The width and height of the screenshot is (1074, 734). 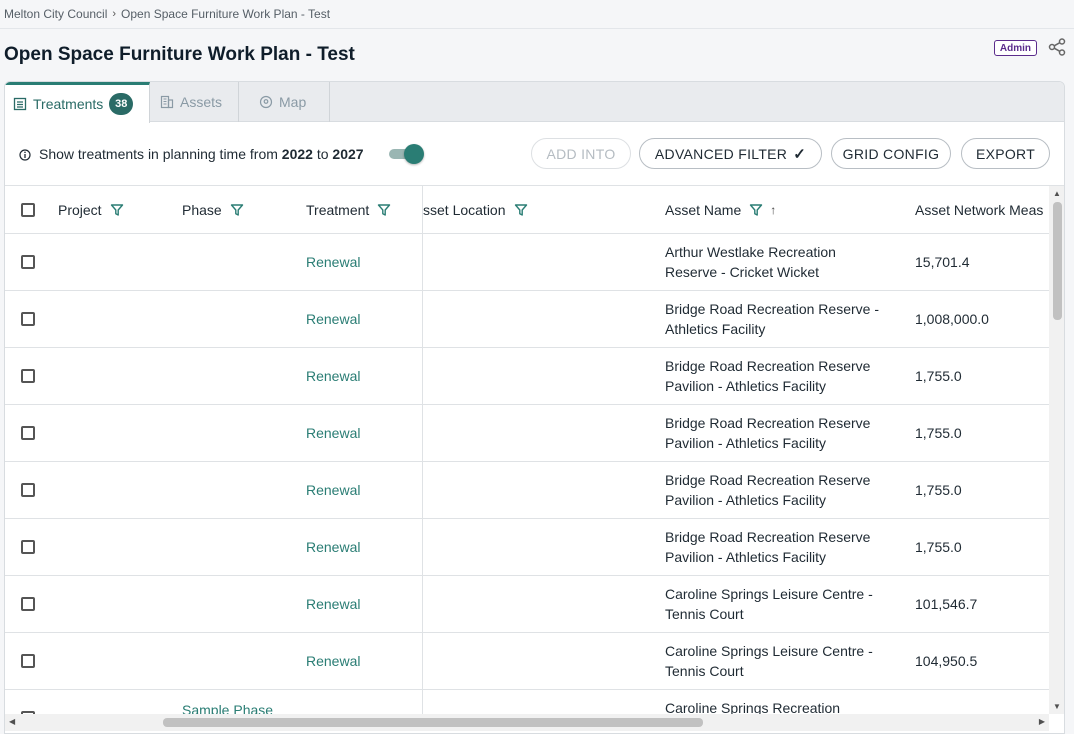 What do you see at coordinates (28, 210) in the screenshot?
I see `select-all-checkbox` at bounding box center [28, 210].